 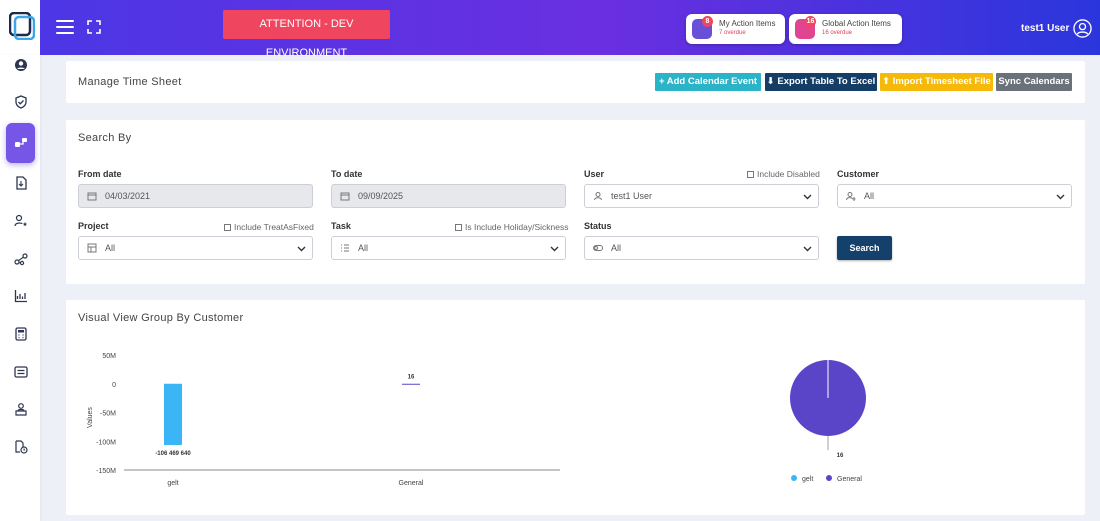 What do you see at coordinates (110, 248) in the screenshot?
I see `project-value: All` at bounding box center [110, 248].